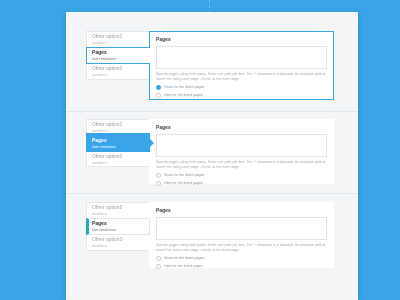 The width and height of the screenshot is (400, 300). What do you see at coordinates (158, 87) in the screenshot?
I see `radio-selected-icon` at bounding box center [158, 87].